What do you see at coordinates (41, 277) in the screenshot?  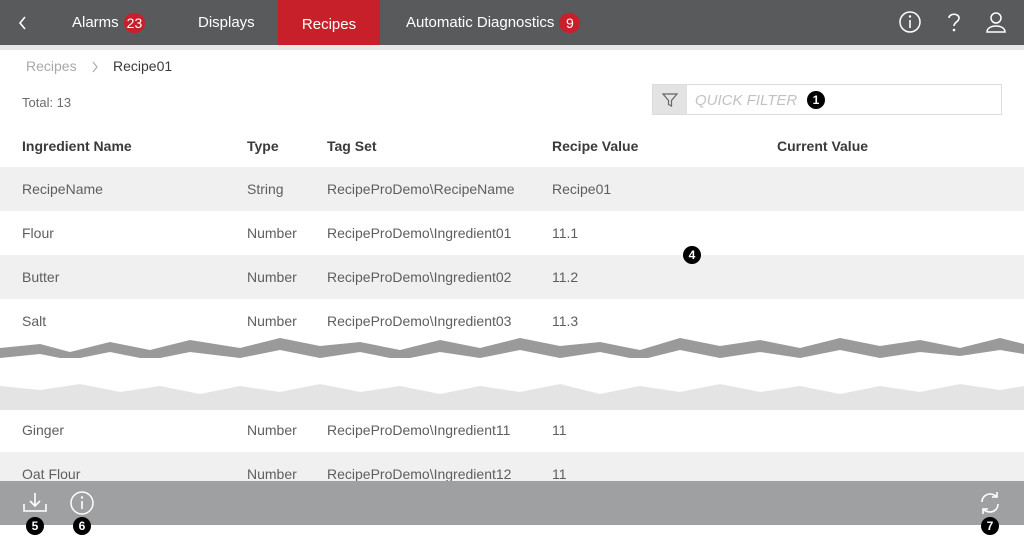 I see `cell-ingredient-name: Butter` at bounding box center [41, 277].